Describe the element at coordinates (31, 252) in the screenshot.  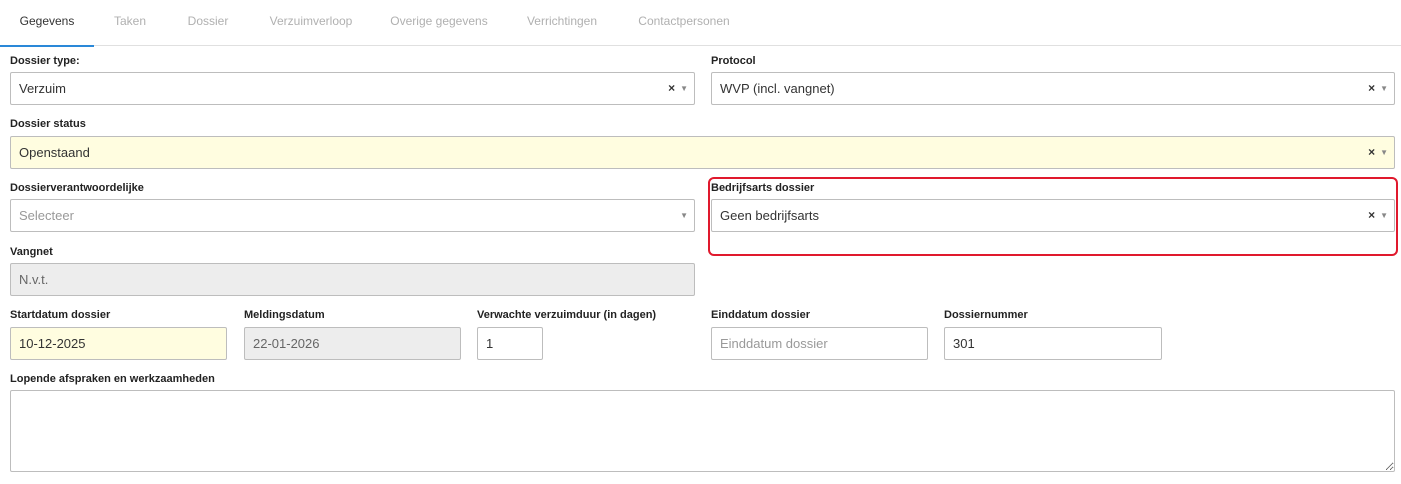
I see `vangnet-label: Vangnet` at that location.